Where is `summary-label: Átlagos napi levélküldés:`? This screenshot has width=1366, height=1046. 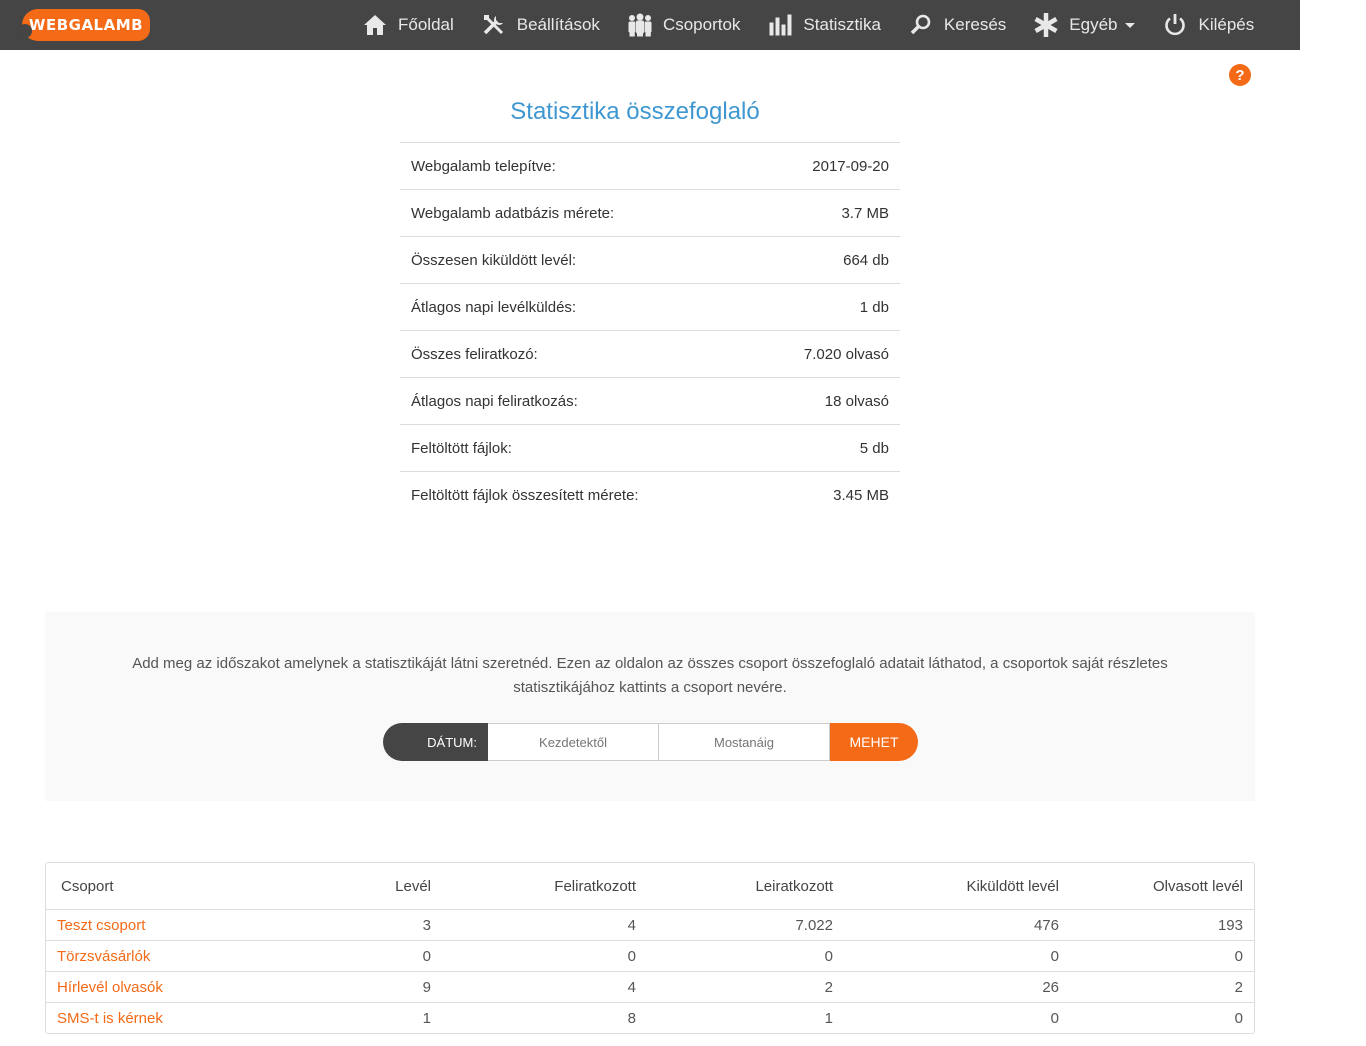 summary-label: Átlagos napi levélküldés: is located at coordinates (575, 307).